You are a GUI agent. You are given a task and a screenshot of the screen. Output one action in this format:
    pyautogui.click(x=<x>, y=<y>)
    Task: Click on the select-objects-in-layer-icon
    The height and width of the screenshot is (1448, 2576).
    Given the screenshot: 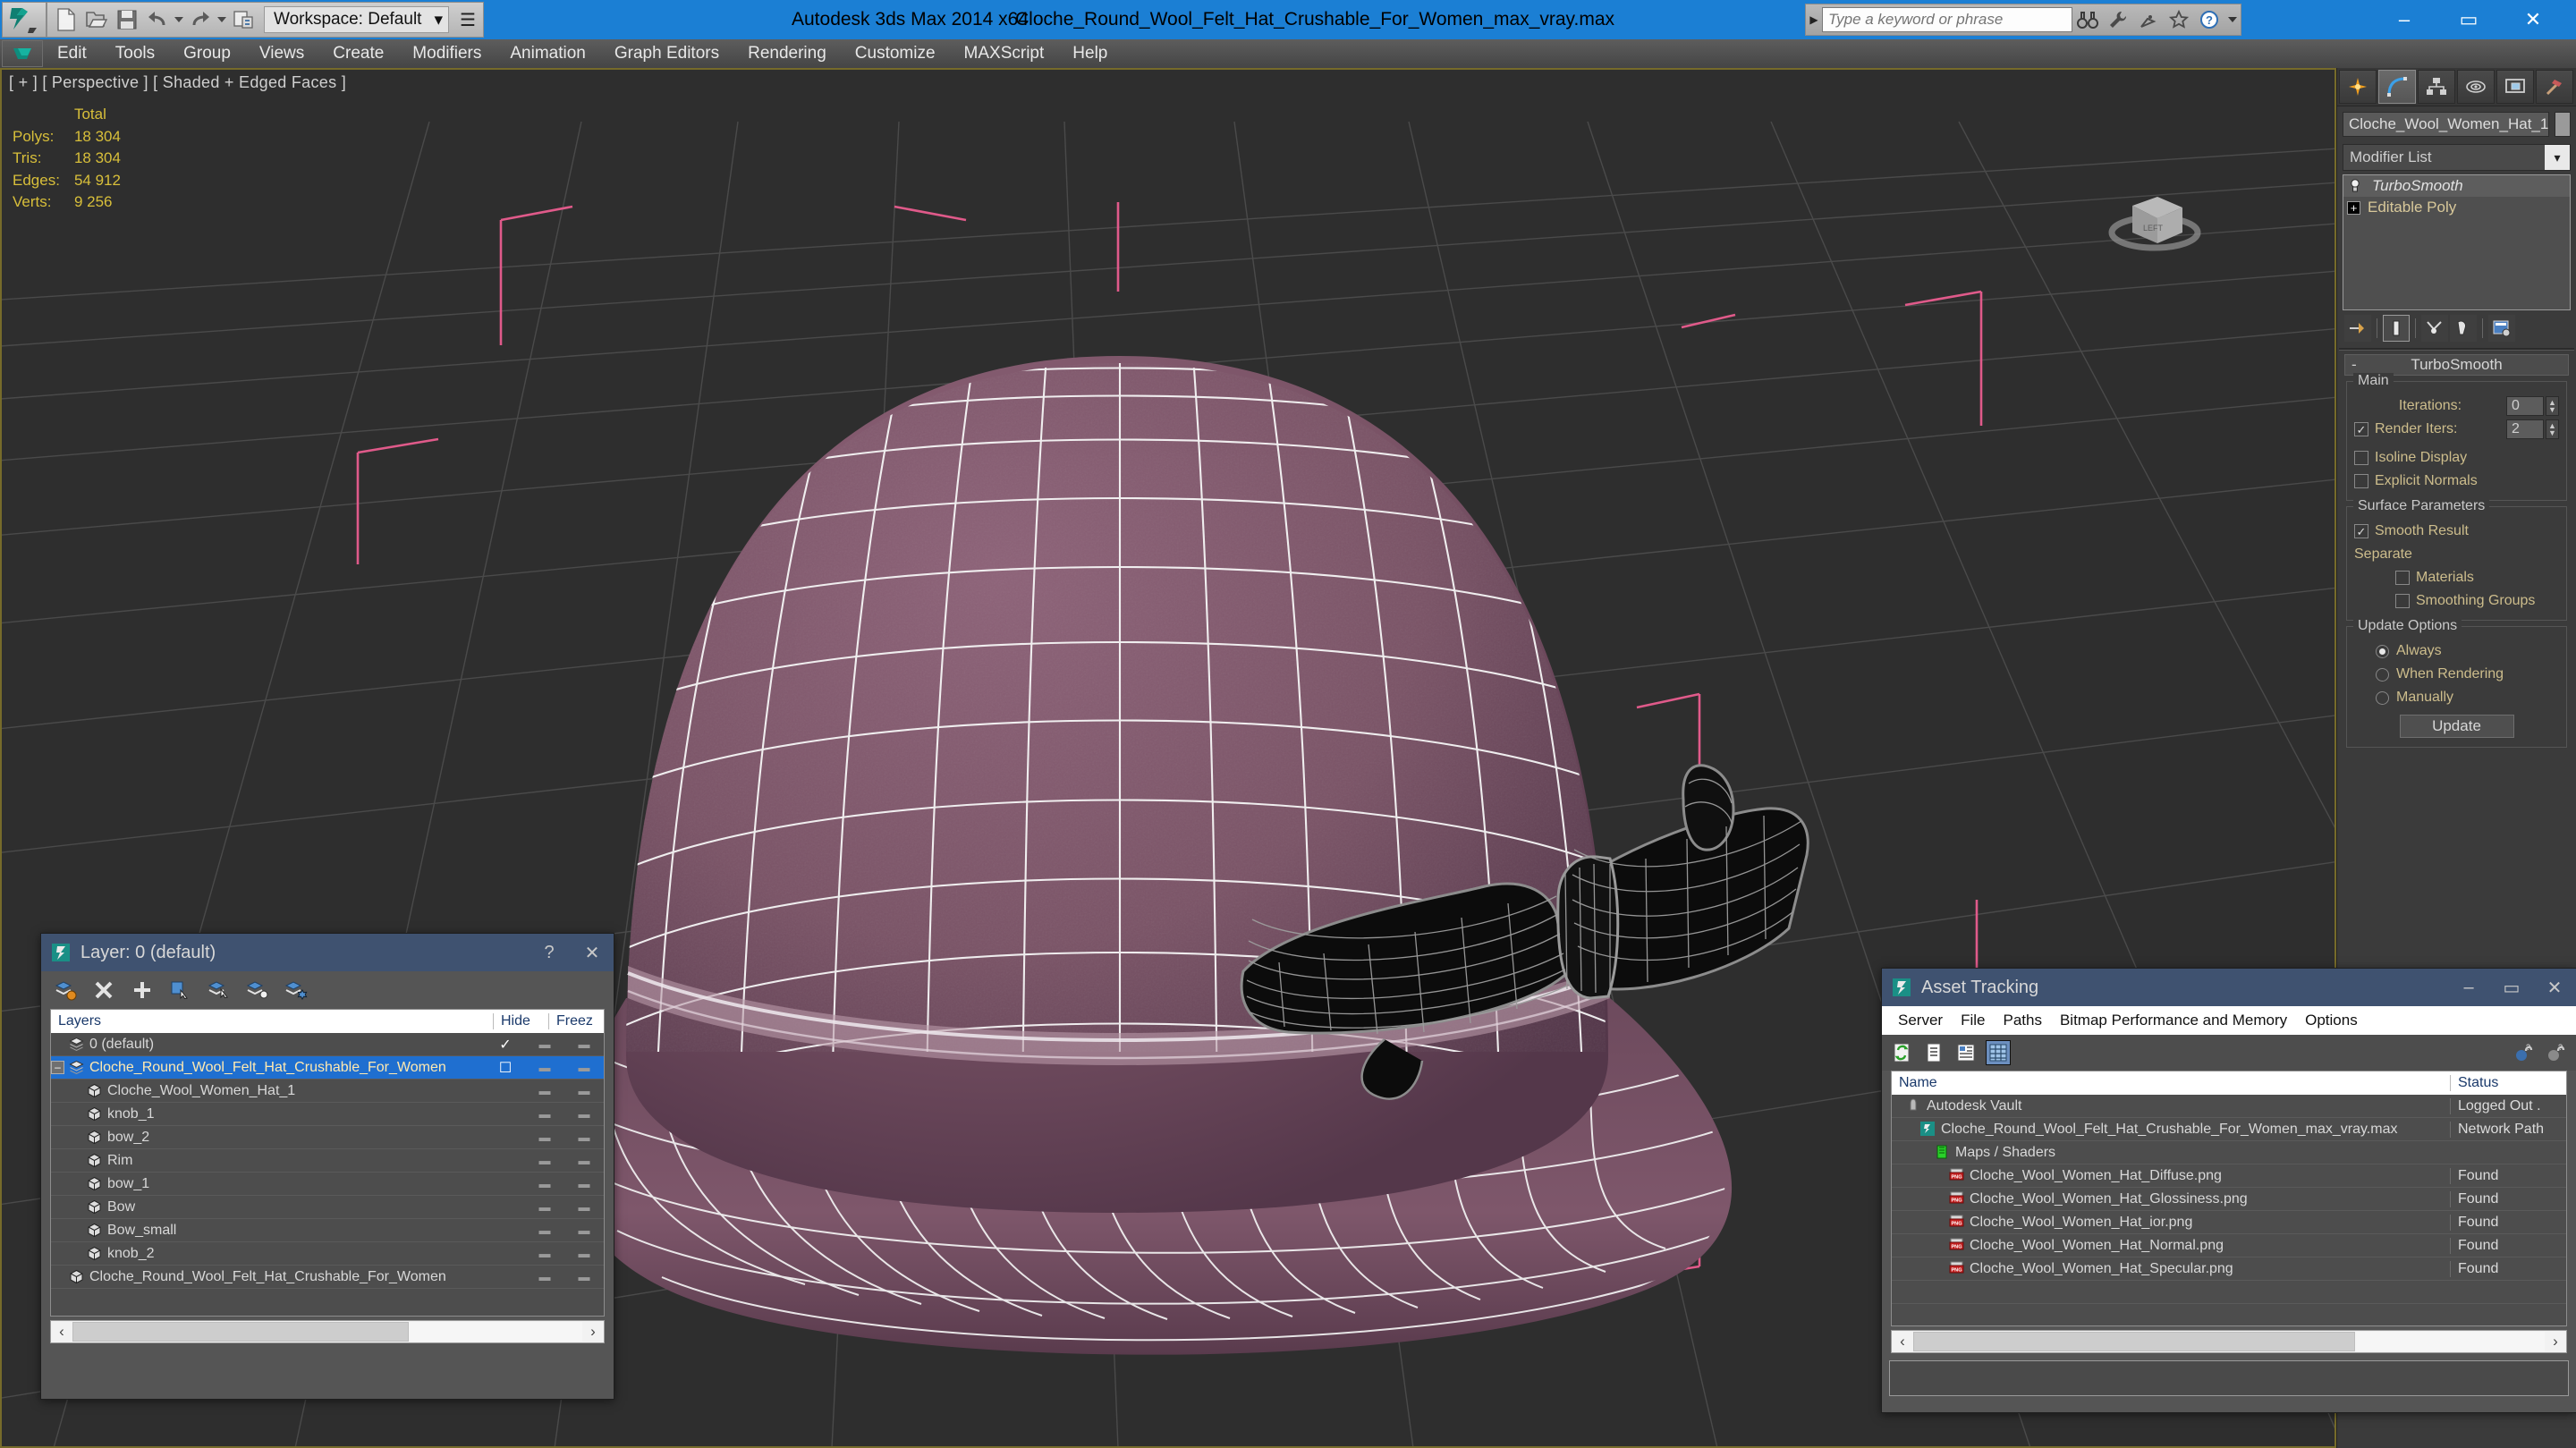 What is the action you would take?
    pyautogui.click(x=180, y=990)
    